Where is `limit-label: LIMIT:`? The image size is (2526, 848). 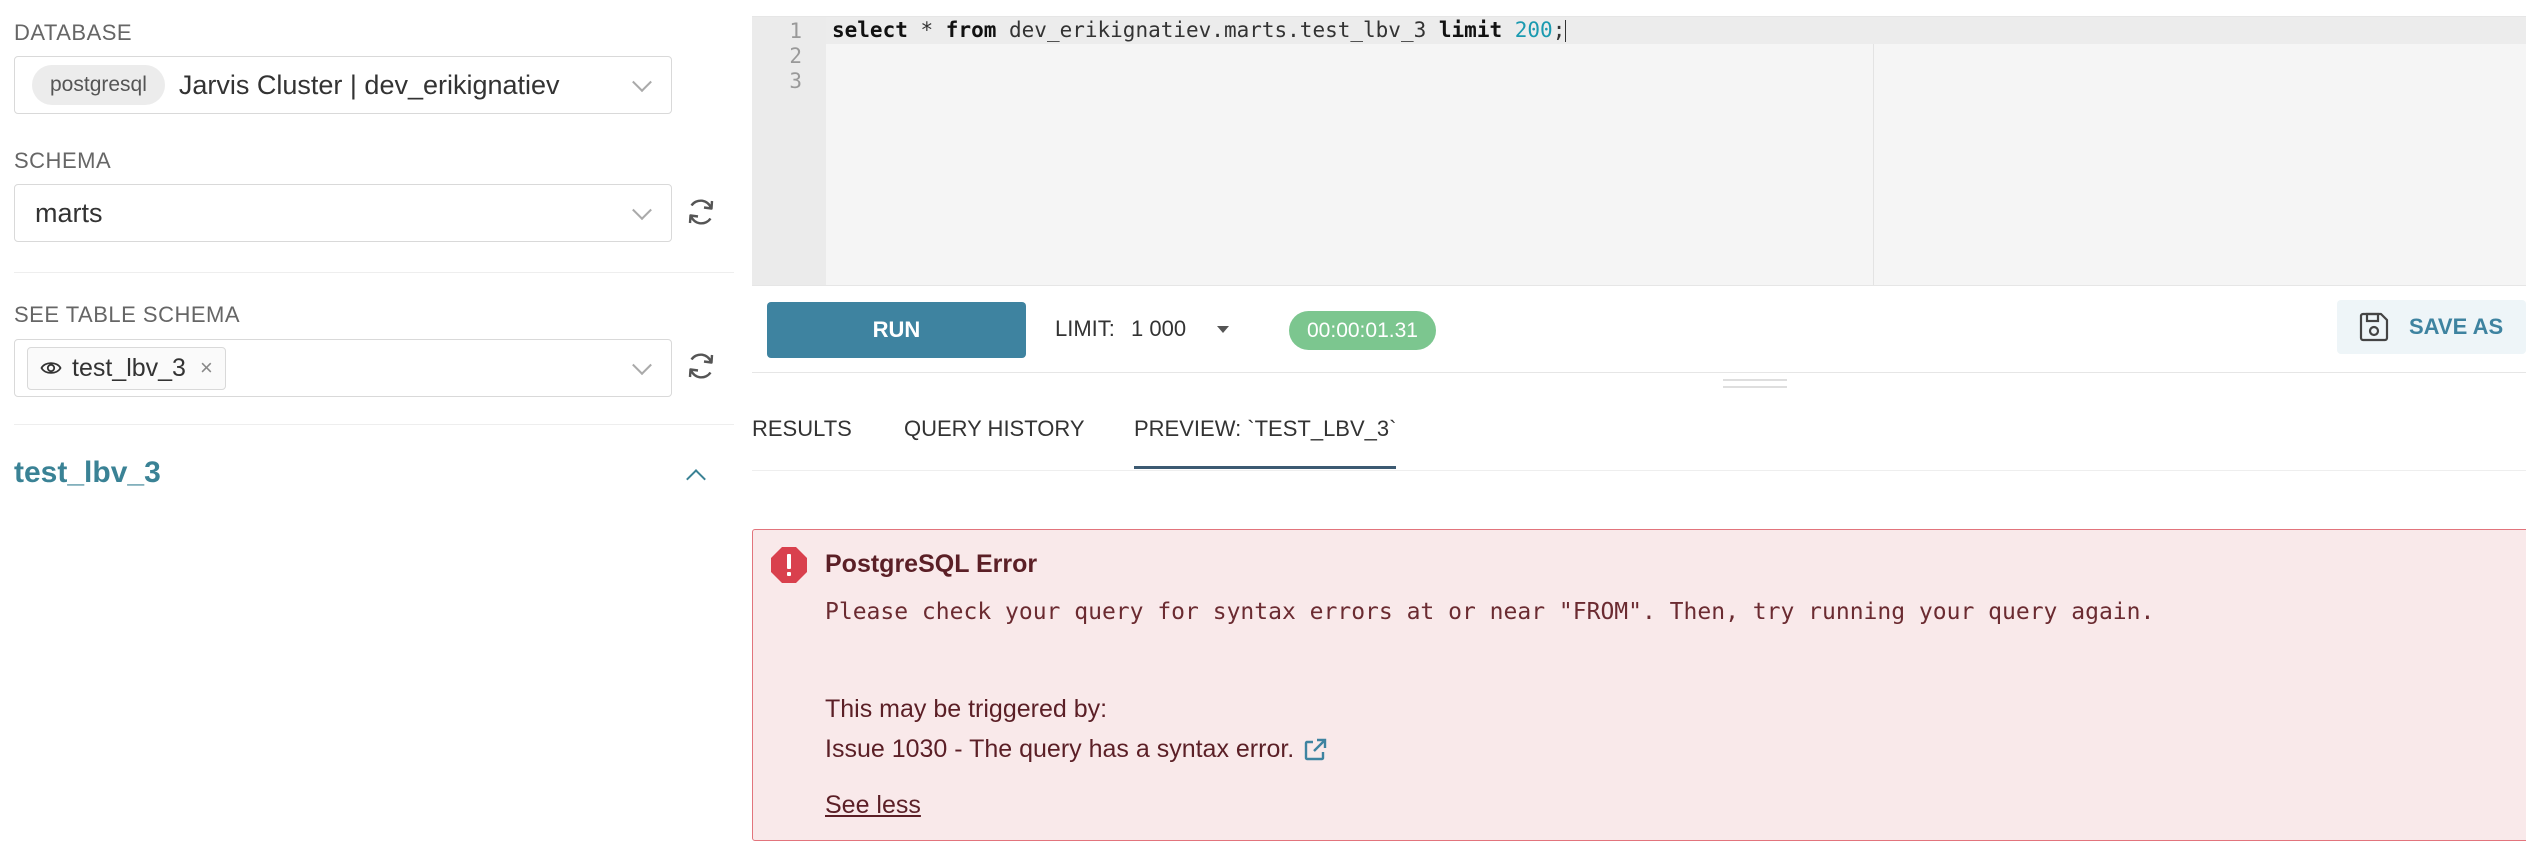
limit-label: LIMIT: is located at coordinates (1085, 328).